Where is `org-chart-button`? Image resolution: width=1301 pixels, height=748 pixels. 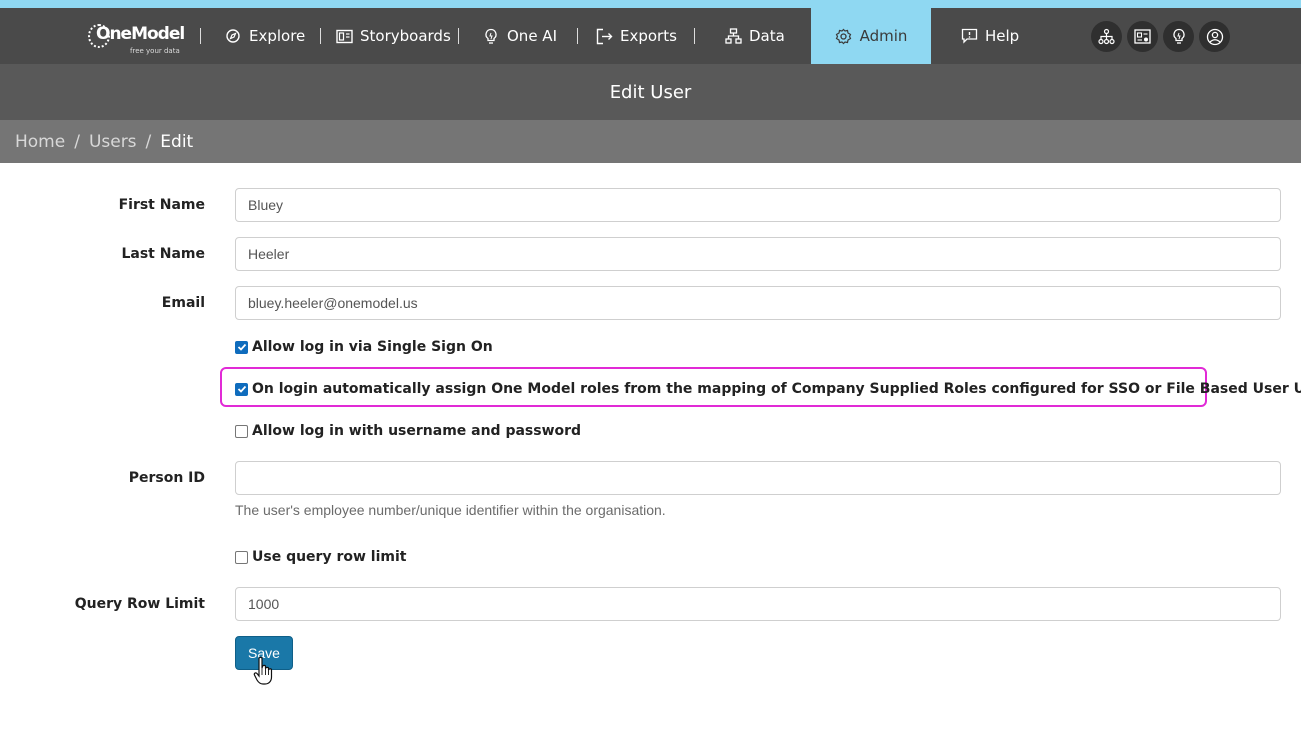
org-chart-button is located at coordinates (1106, 36).